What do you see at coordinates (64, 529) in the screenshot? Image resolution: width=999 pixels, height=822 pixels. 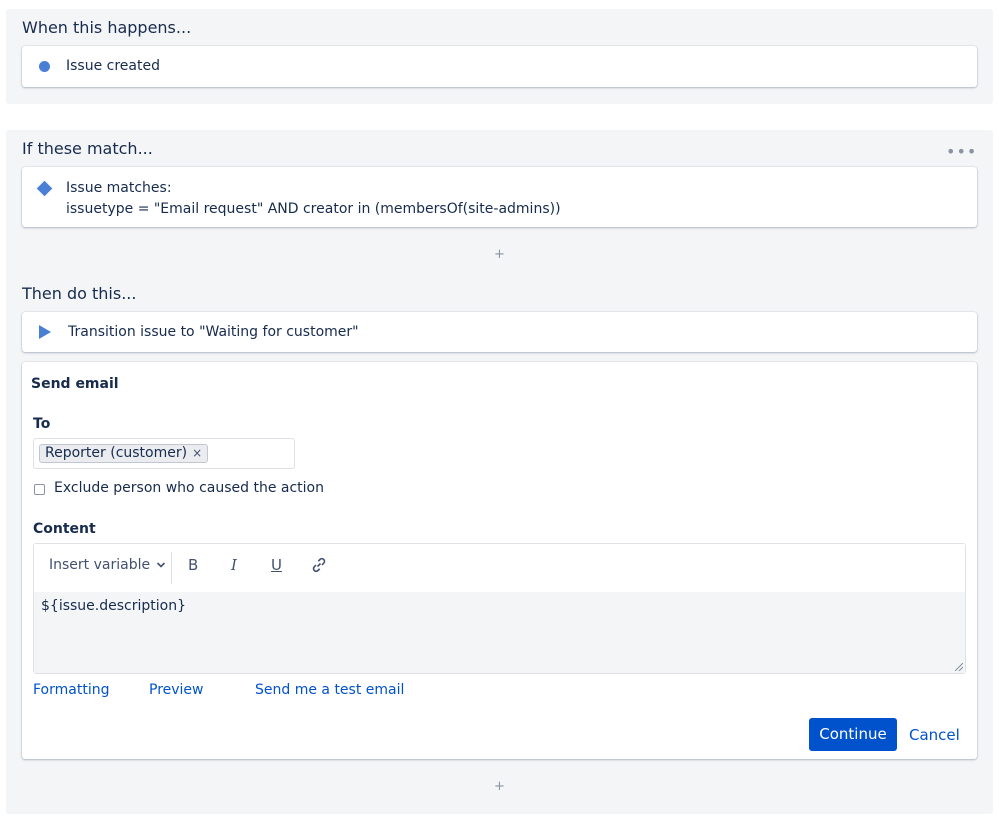 I see `content-label: Content` at bounding box center [64, 529].